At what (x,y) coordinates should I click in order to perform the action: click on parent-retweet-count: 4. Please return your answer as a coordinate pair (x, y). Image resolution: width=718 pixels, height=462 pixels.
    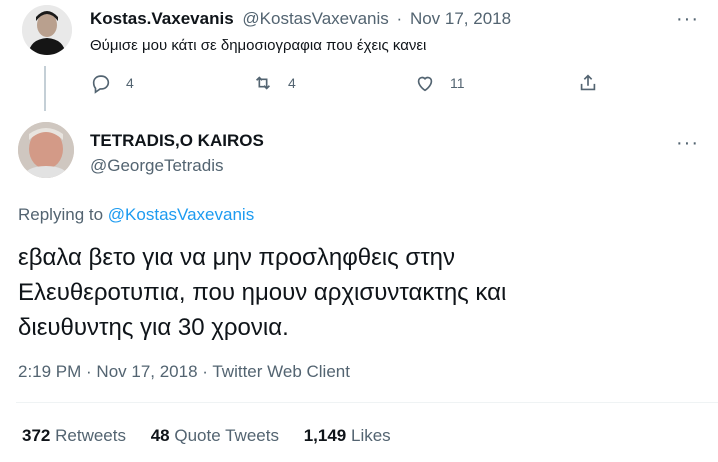
    Looking at the image, I should click on (292, 83).